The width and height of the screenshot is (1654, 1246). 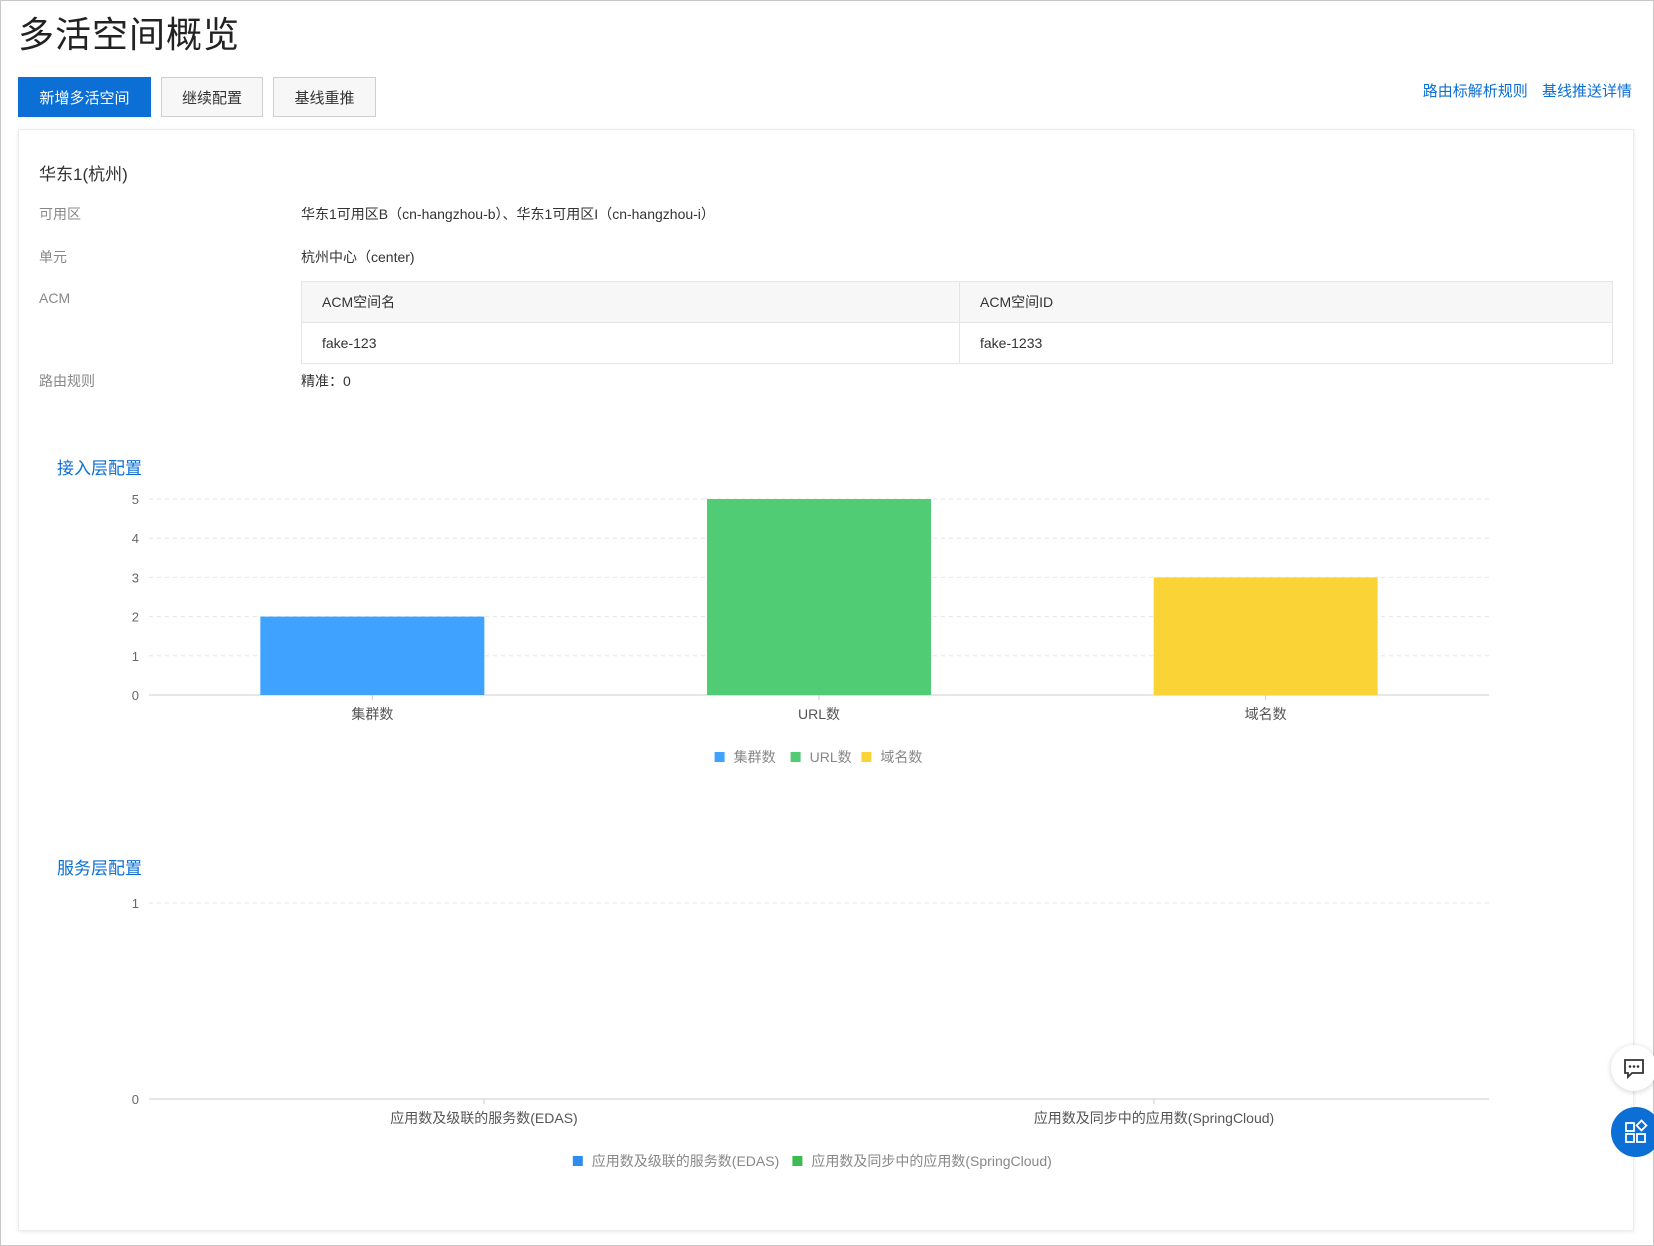 What do you see at coordinates (1475, 91) in the screenshot?
I see `routing-rules-link: 路由标解析规则` at bounding box center [1475, 91].